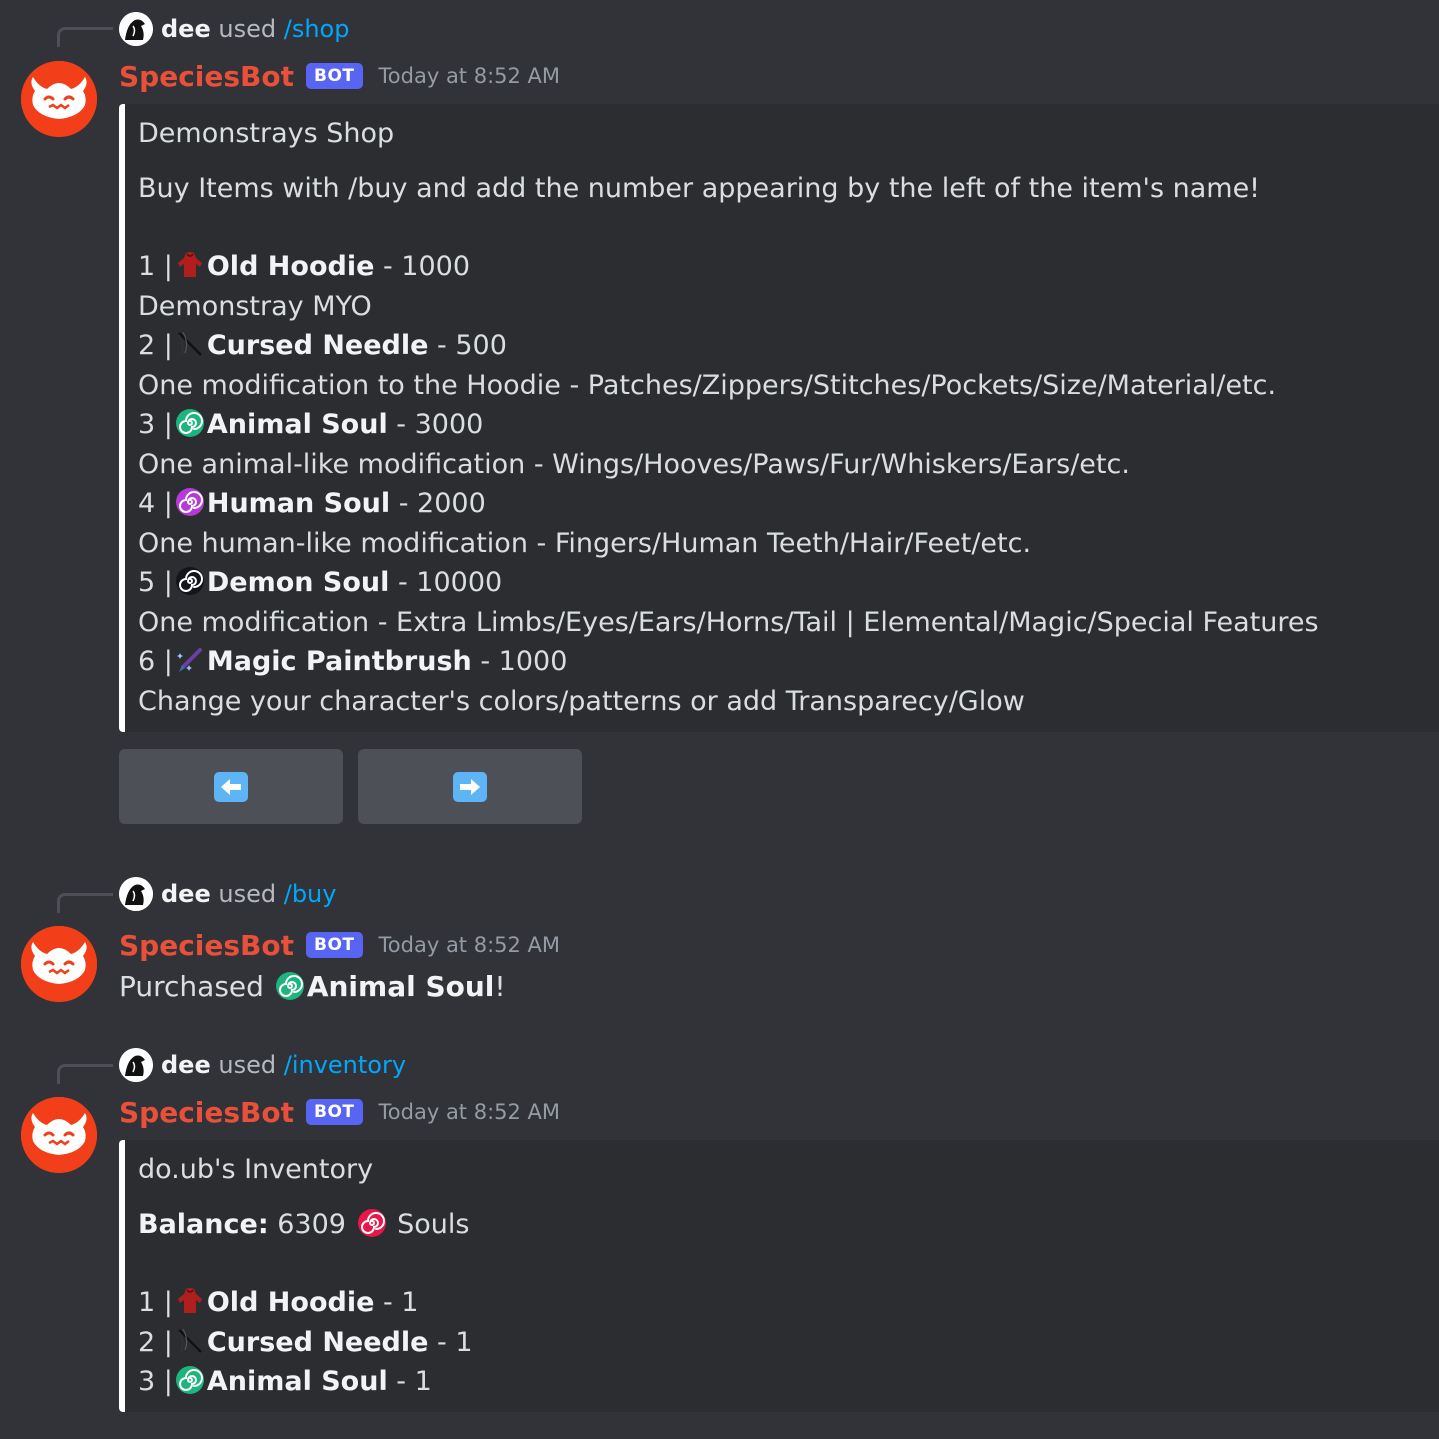  Describe the element at coordinates (155, 503) in the screenshot. I see `item-number: 4 |` at that location.